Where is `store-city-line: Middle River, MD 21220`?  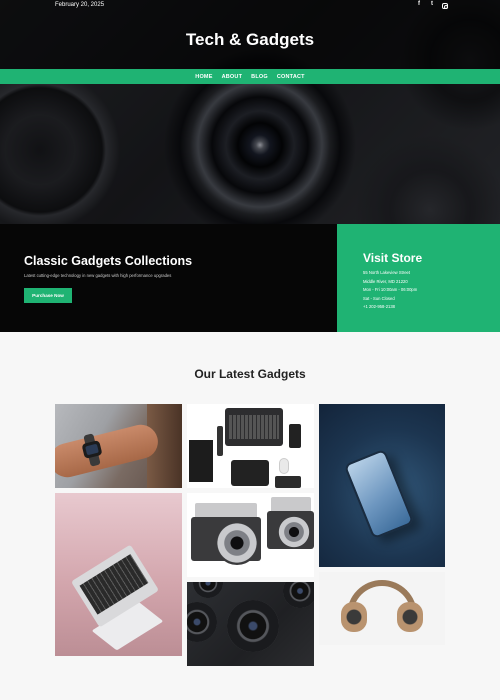 store-city-line: Middle River, MD 21220 is located at coordinates (385, 281).